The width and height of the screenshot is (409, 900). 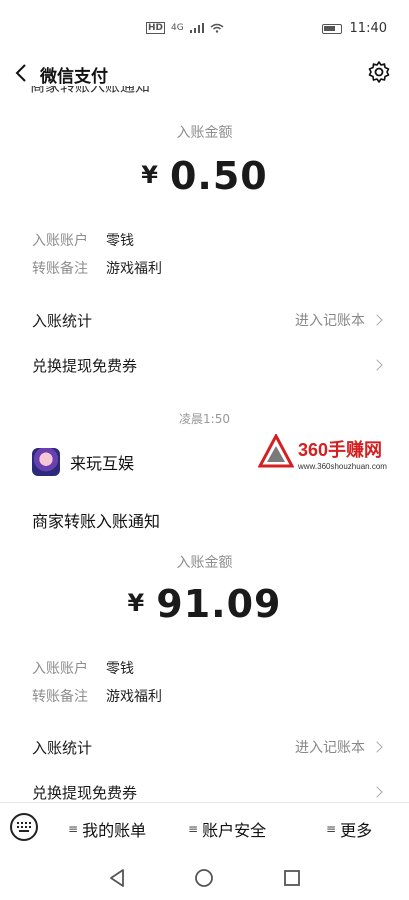 What do you see at coordinates (97, 268) in the screenshot?
I see `memo-row-1: 转账备注 游戏福利` at bounding box center [97, 268].